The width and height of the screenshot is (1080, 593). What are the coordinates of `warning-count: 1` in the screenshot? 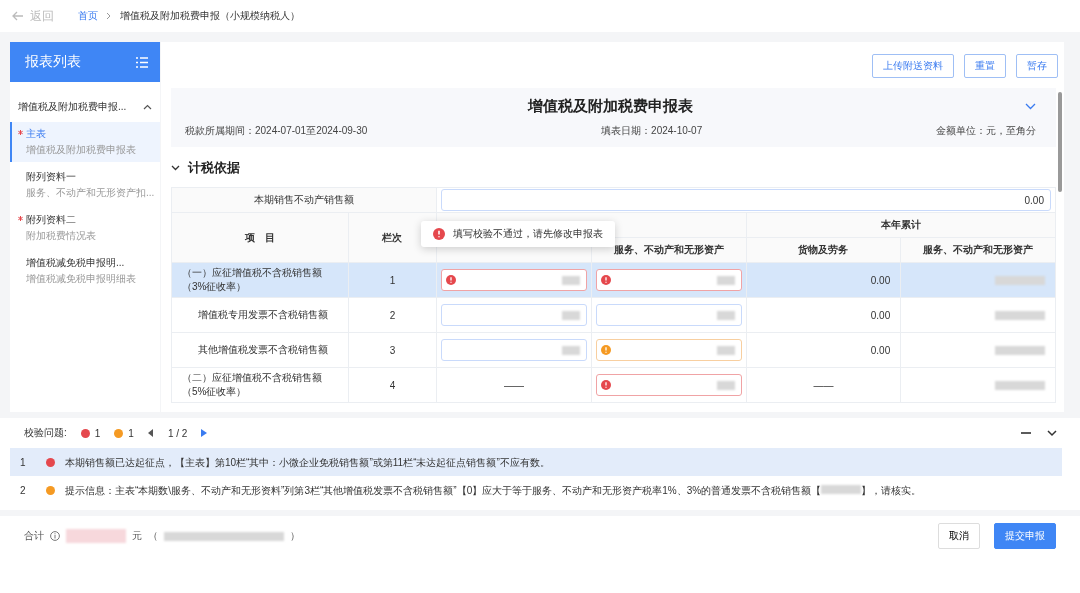 It's located at (124, 433).